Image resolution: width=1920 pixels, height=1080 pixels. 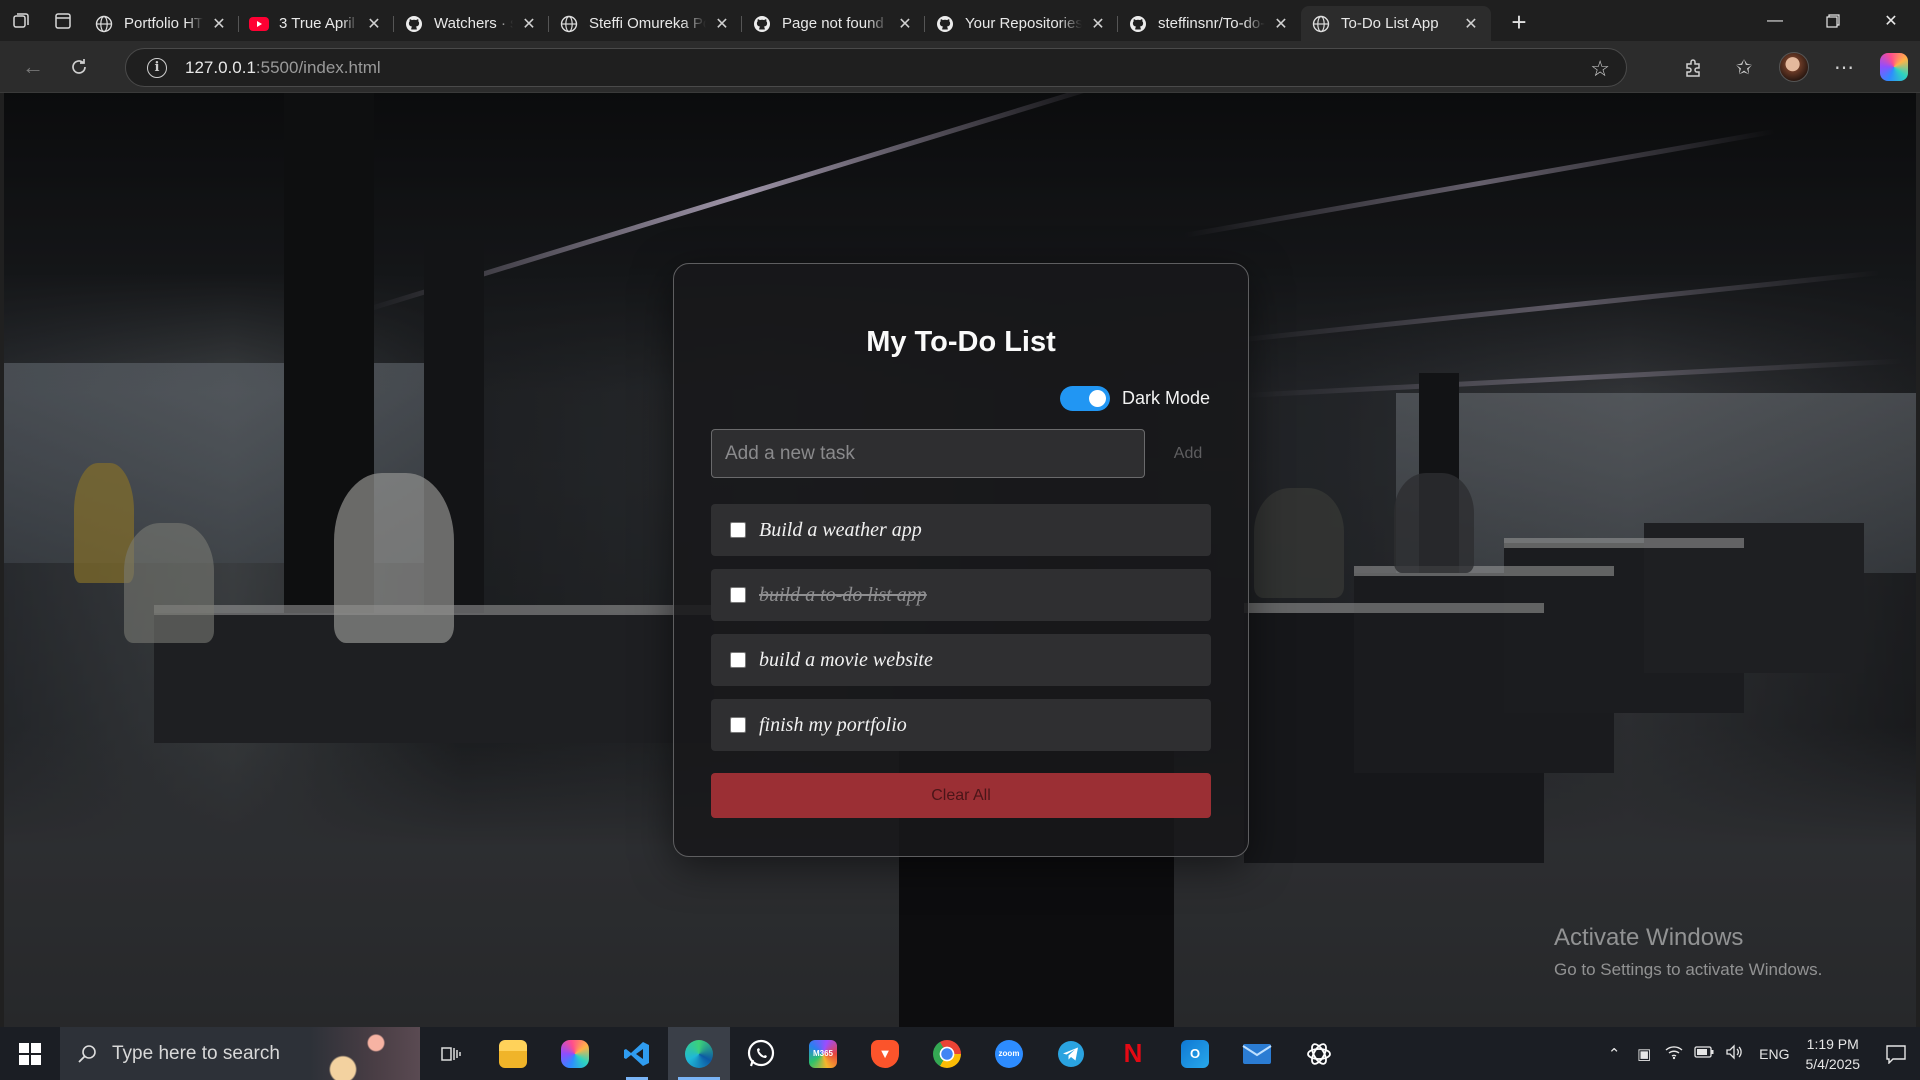 I want to click on edge-button, so click(x=699, y=1053).